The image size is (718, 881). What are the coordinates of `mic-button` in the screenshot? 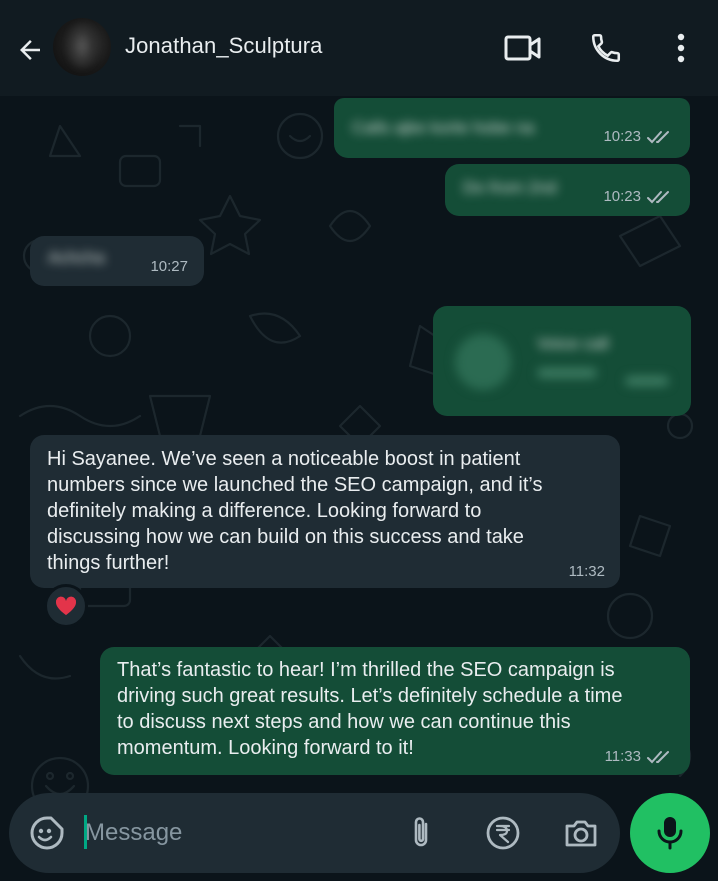 It's located at (670, 833).